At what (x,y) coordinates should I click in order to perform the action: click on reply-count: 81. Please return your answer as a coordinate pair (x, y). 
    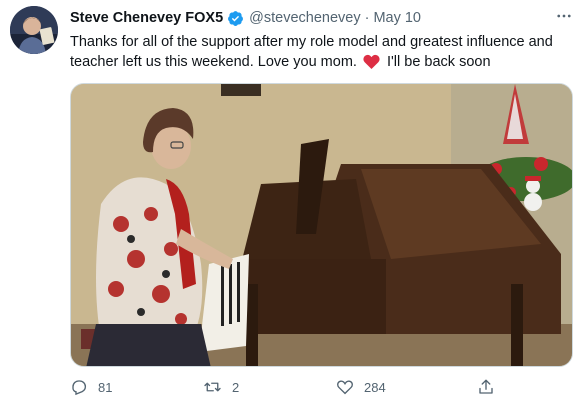
    Looking at the image, I should click on (105, 387).